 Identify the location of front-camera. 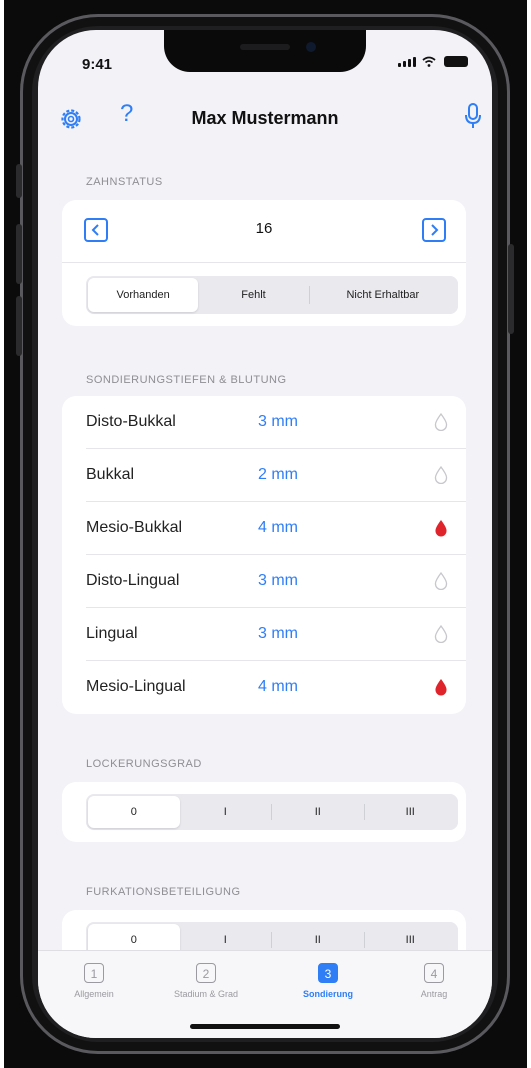
(311, 47).